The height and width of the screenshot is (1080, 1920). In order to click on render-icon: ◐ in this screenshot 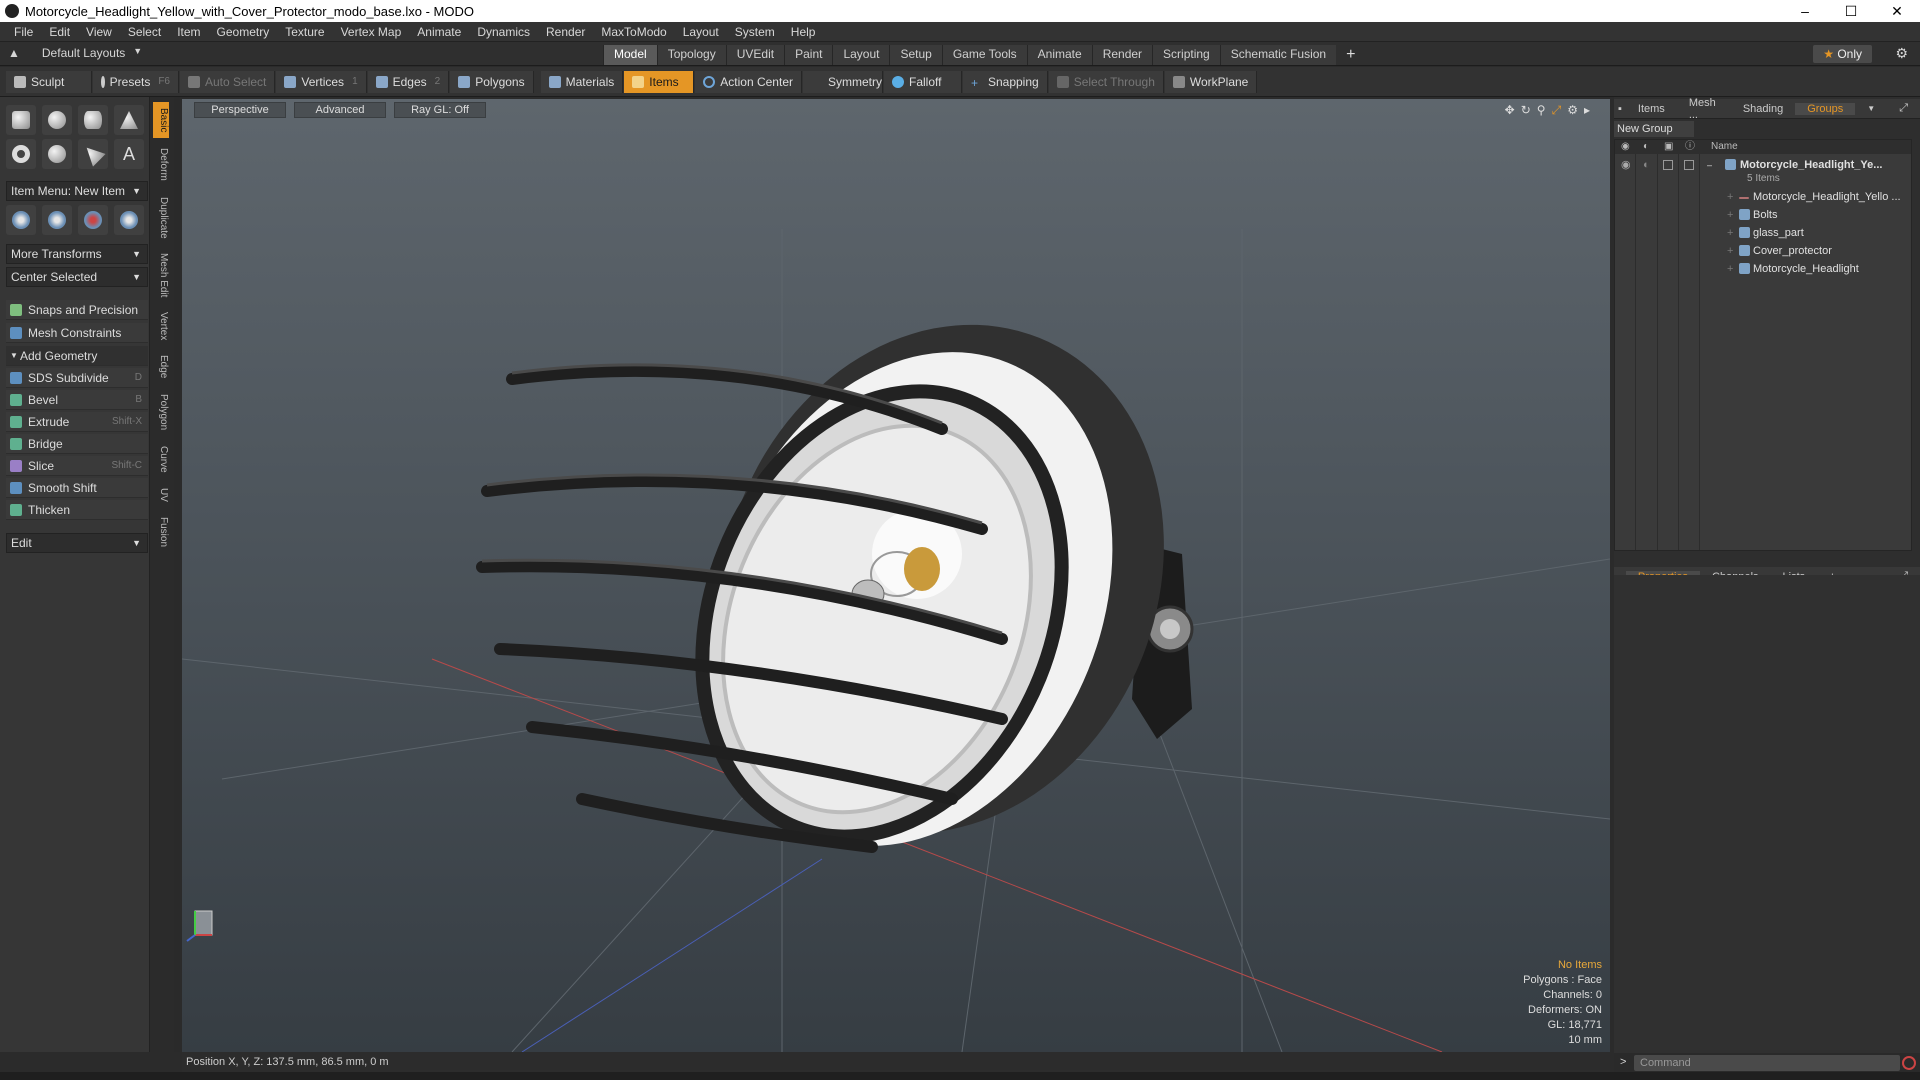, I will do `click(1646, 147)`.